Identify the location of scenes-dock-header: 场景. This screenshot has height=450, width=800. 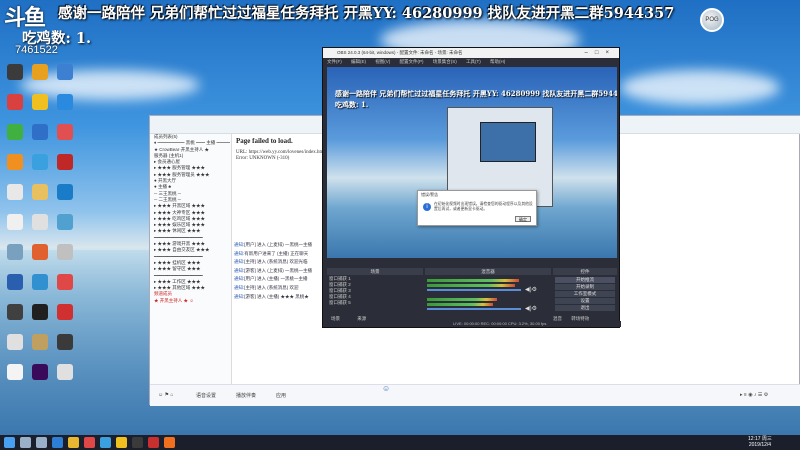
(375, 271).